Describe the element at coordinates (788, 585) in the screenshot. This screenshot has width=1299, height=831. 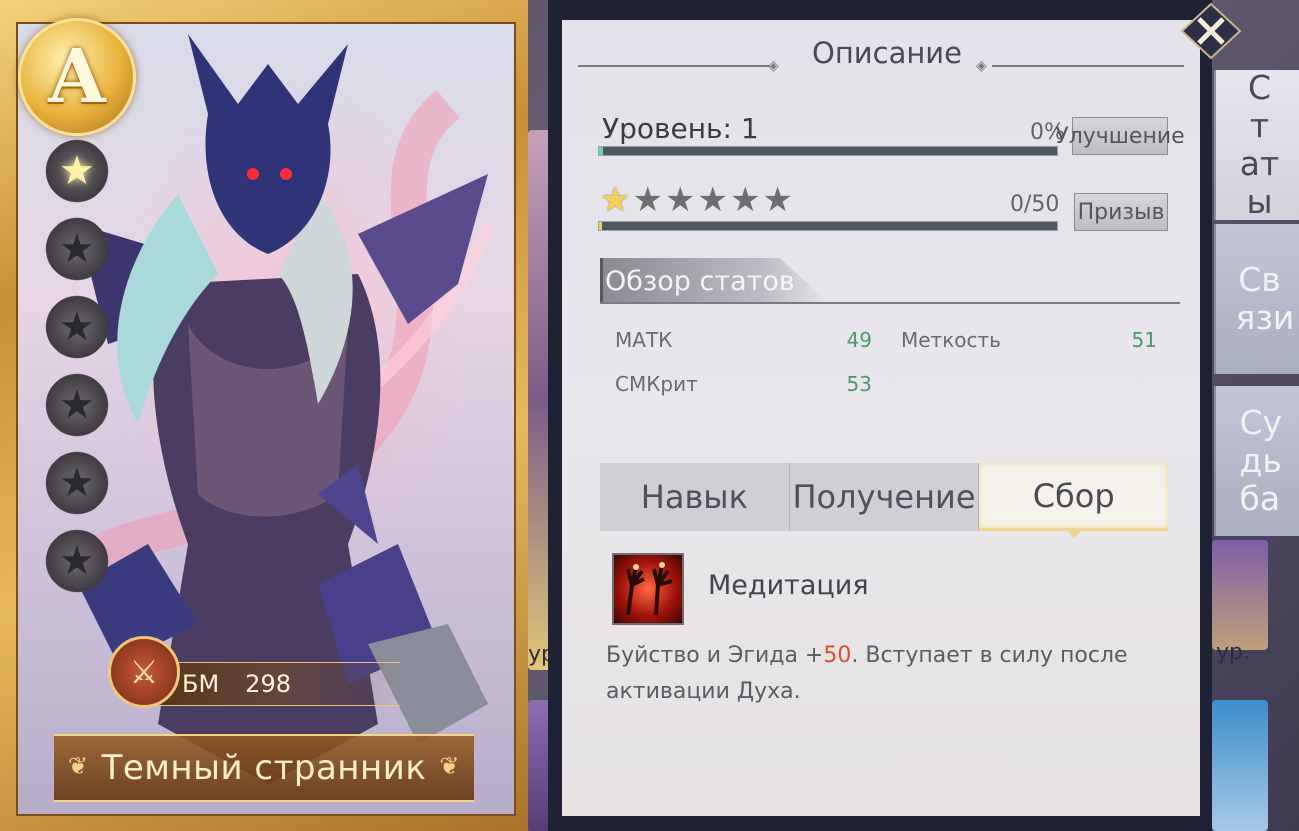
I see `skill-name: Медитация` at that location.